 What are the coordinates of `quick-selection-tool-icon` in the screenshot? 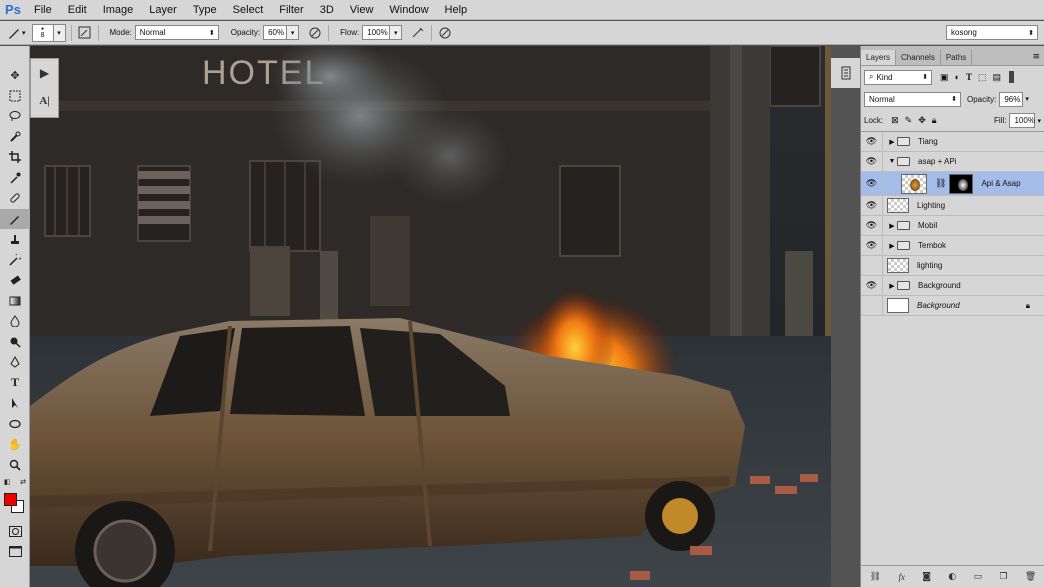 It's located at (15, 137).